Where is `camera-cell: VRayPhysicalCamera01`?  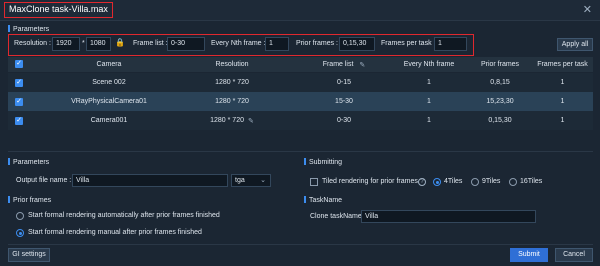 camera-cell: VRayPhysicalCamera01 is located at coordinates (109, 101).